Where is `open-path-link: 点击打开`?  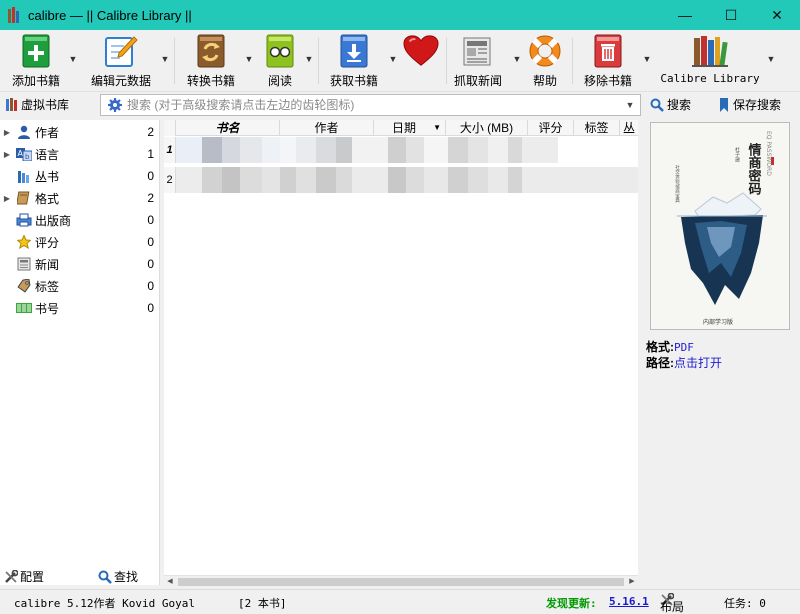
open-path-link: 点击打开 is located at coordinates (698, 363).